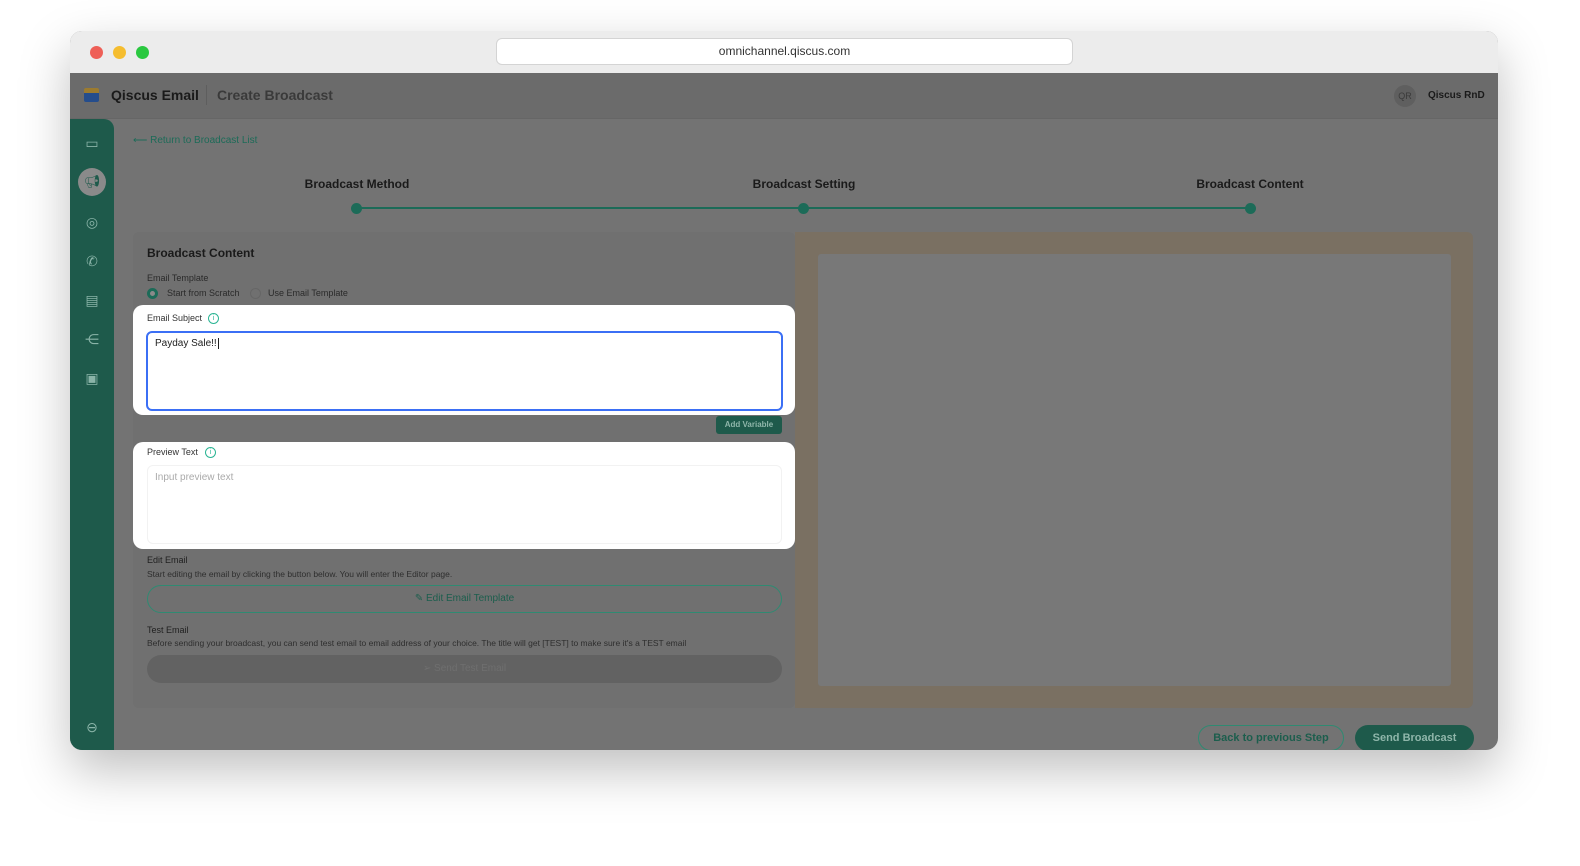  Describe the element at coordinates (428, 668) in the screenshot. I see `send-icon: ➢` at that location.